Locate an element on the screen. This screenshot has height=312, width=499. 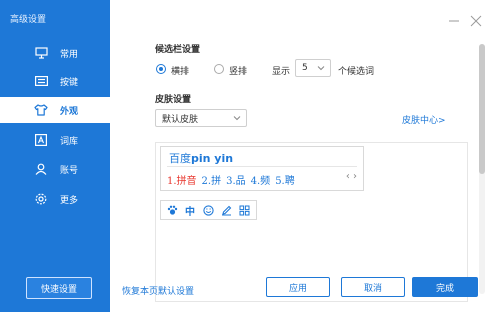
emoji-icon is located at coordinates (208, 210).